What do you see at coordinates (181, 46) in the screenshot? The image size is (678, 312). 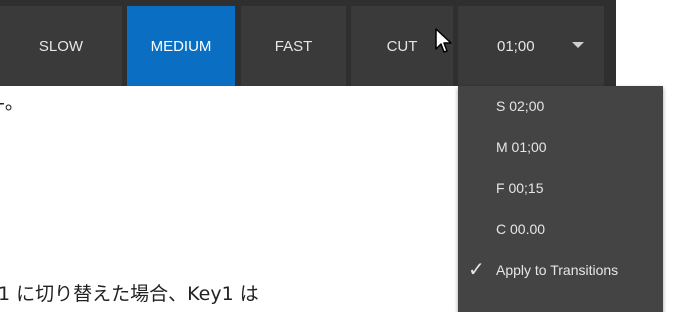 I see `medium-button: MEDIUM` at bounding box center [181, 46].